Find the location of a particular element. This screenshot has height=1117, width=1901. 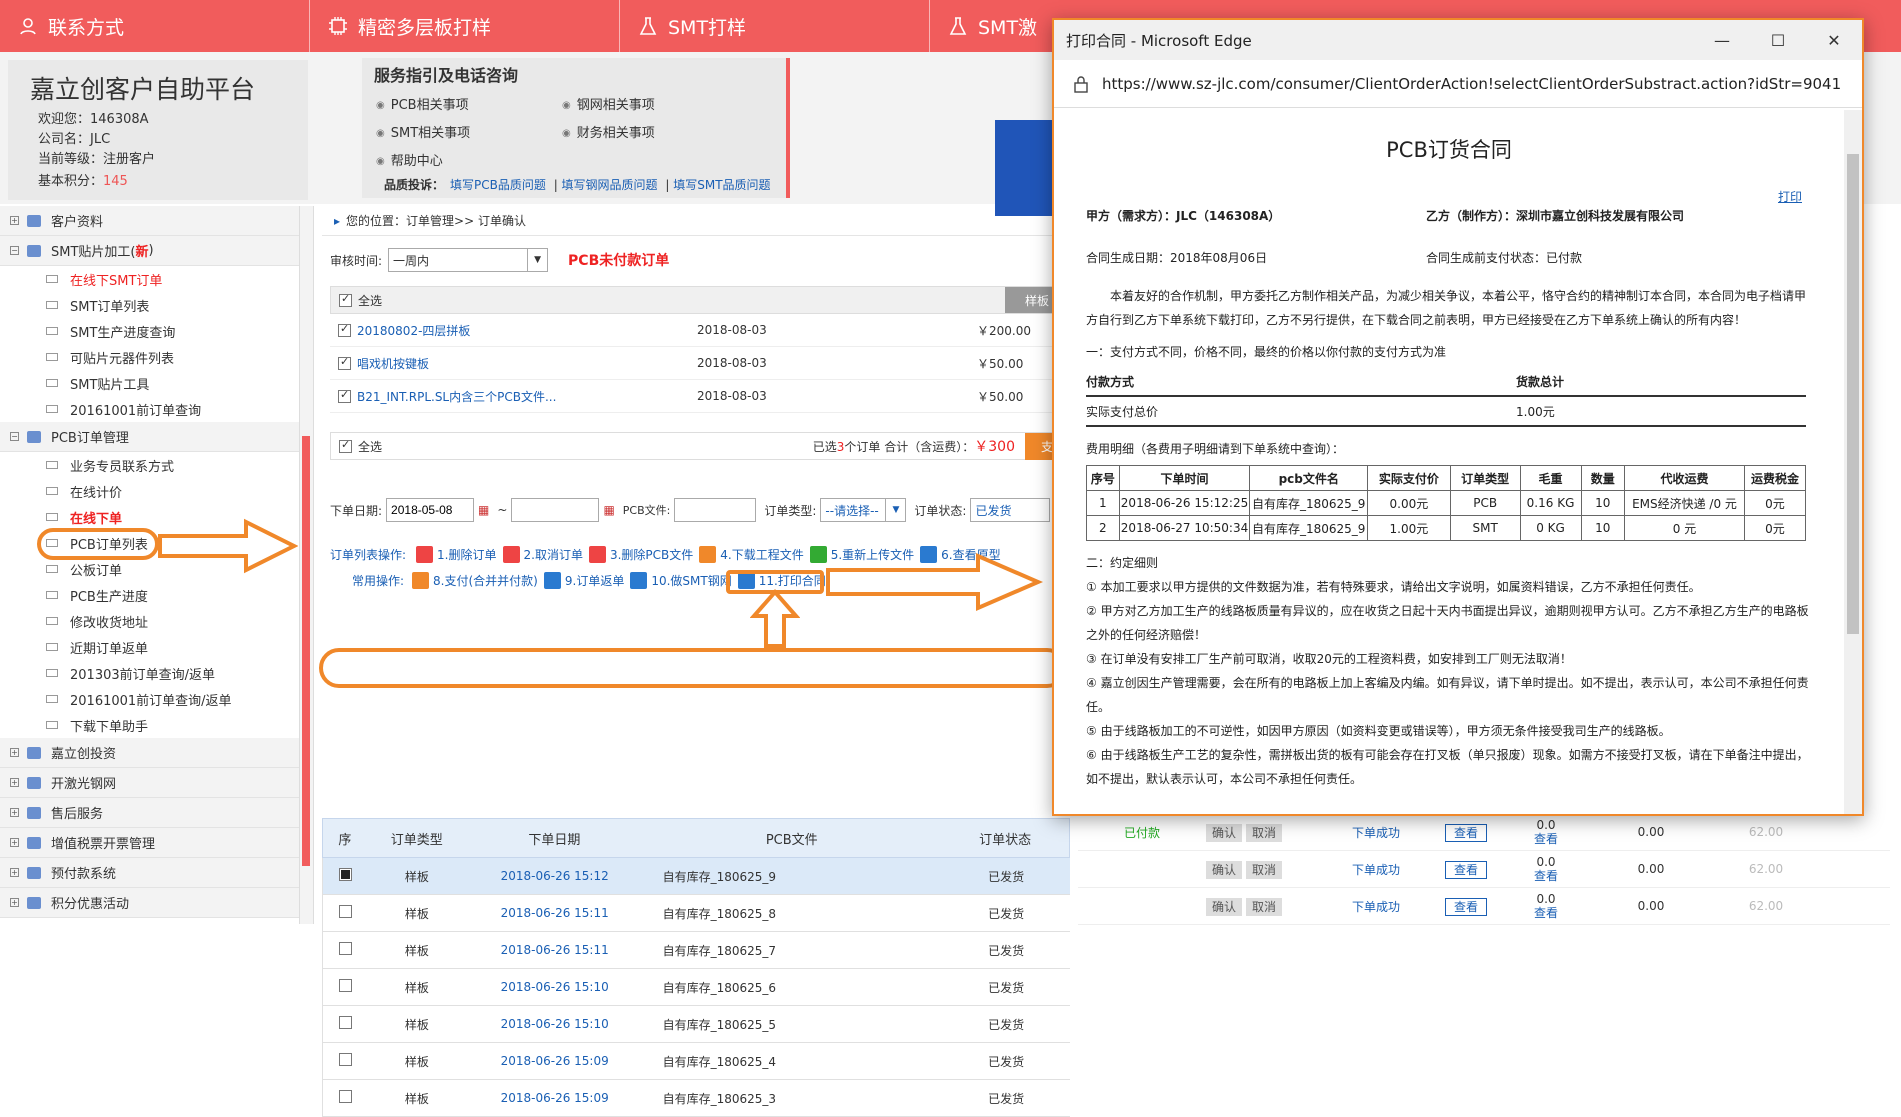

sidebar-item: SMT贴片工具 is located at coordinates (149, 383).